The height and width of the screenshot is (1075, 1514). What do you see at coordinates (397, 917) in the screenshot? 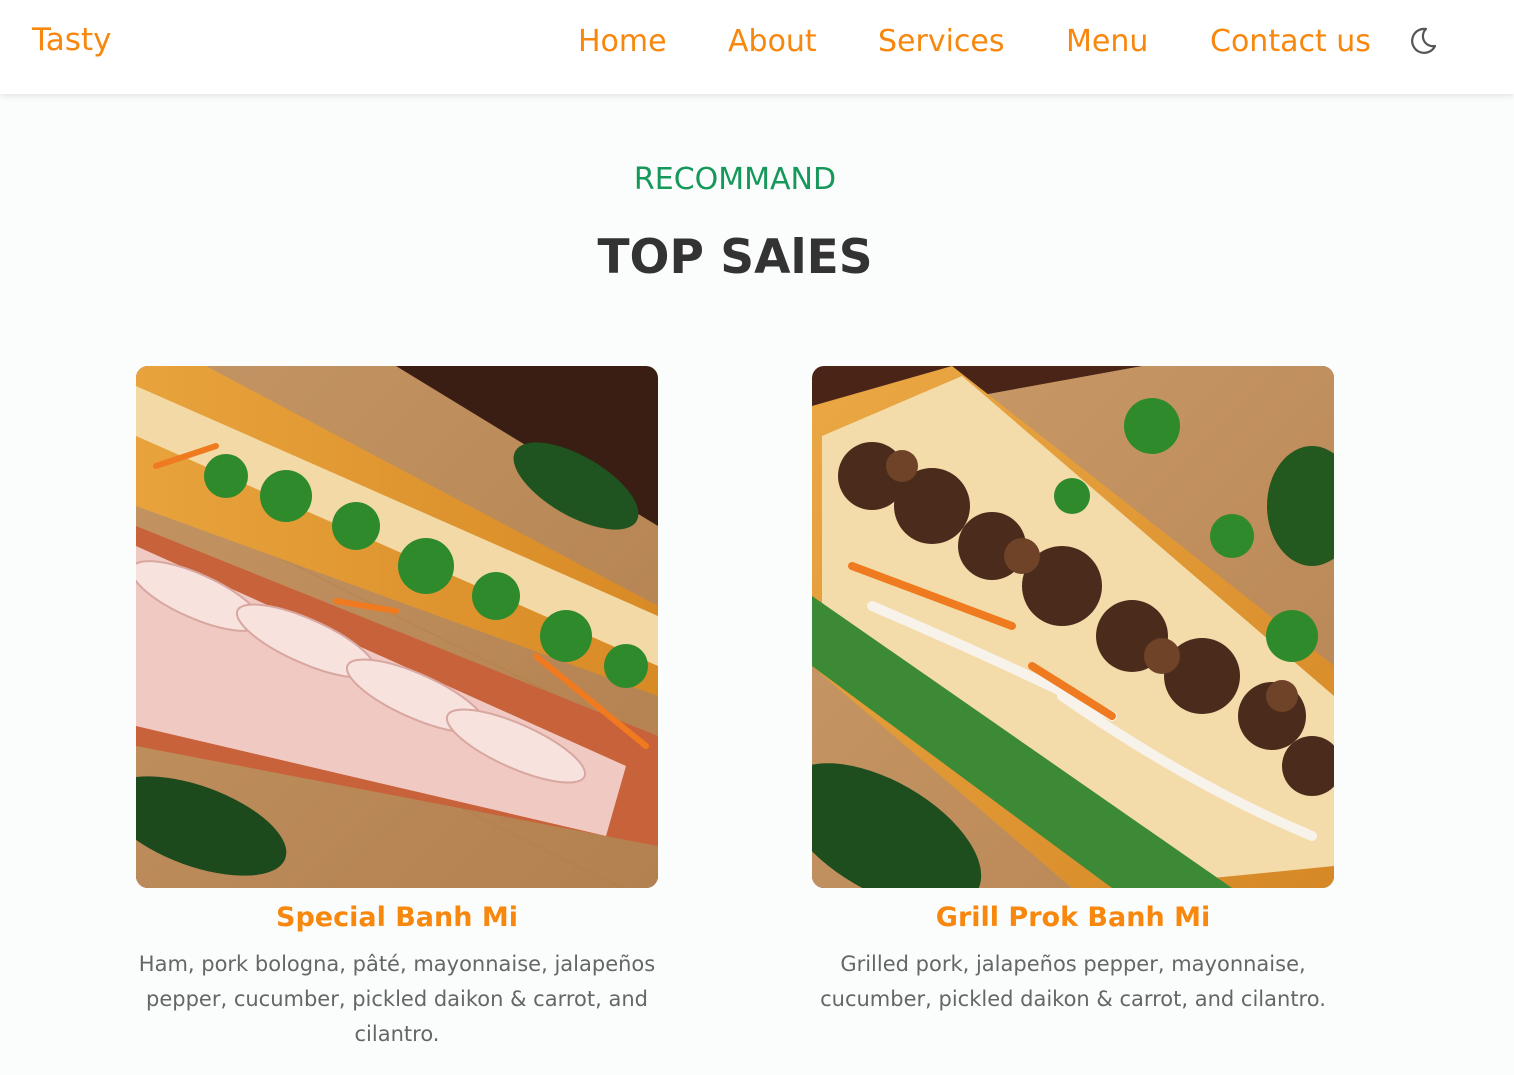
I see `product-name: Special Banh Mi` at bounding box center [397, 917].